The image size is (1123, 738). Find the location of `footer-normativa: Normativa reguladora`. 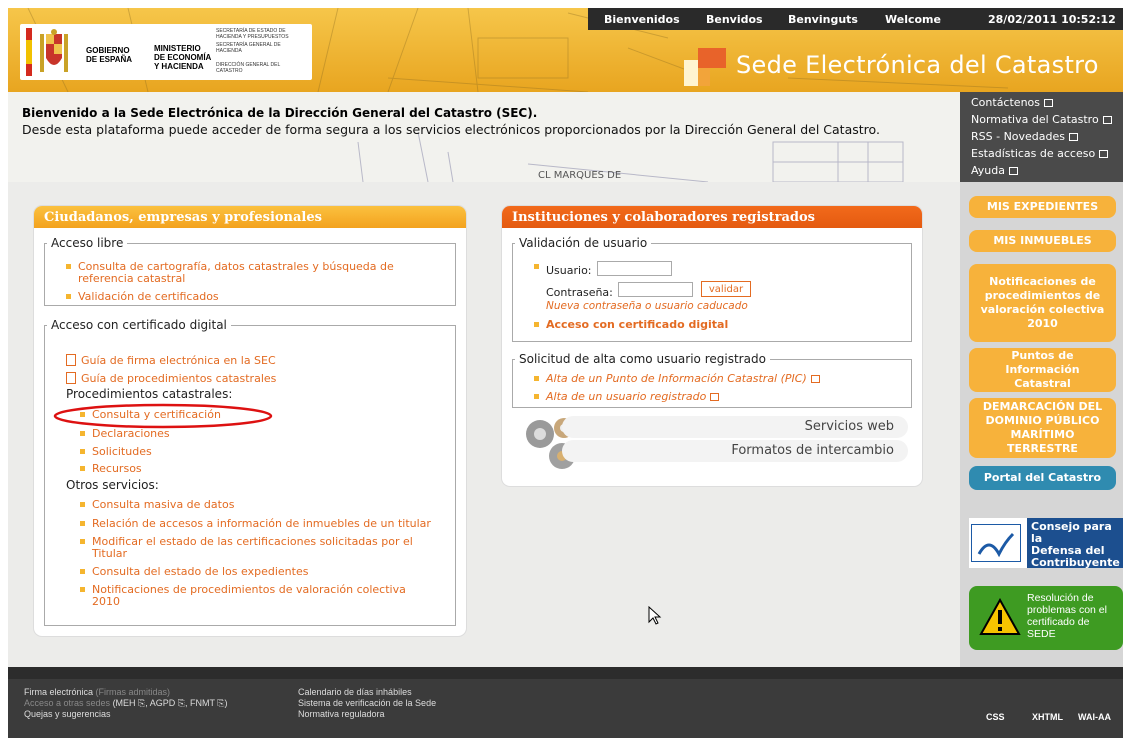

footer-normativa: Normativa reguladora is located at coordinates (341, 714).